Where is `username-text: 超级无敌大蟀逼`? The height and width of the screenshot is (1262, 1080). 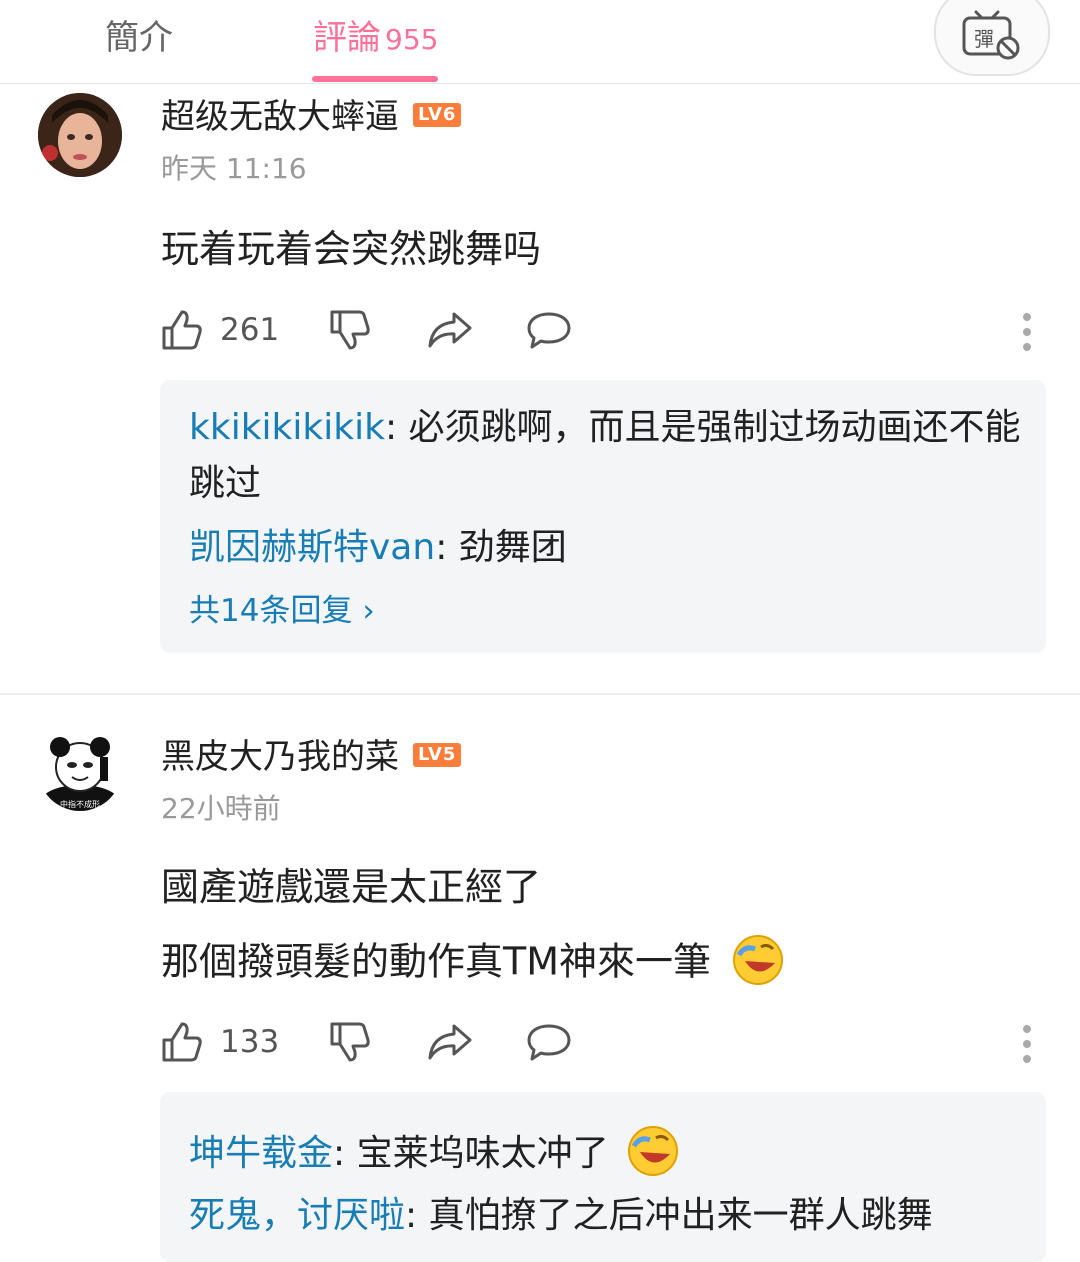 username-text: 超级无敌大蟀逼 is located at coordinates (280, 117).